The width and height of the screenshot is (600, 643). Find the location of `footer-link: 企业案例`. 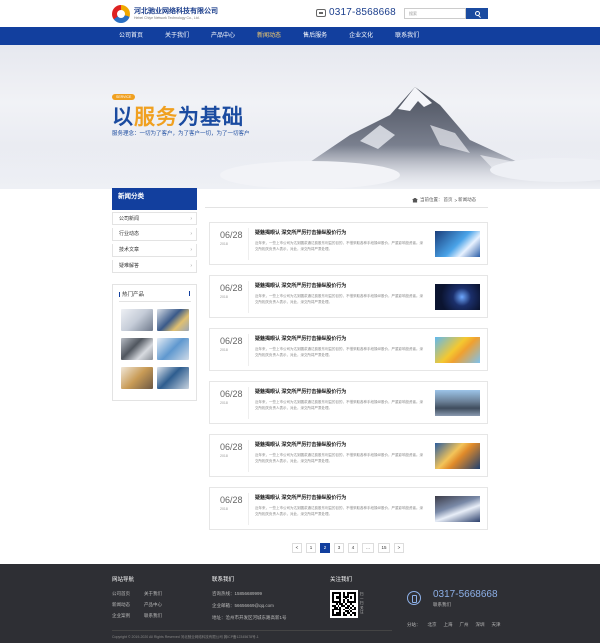

footer-link: 企业案例 is located at coordinates (121, 616).